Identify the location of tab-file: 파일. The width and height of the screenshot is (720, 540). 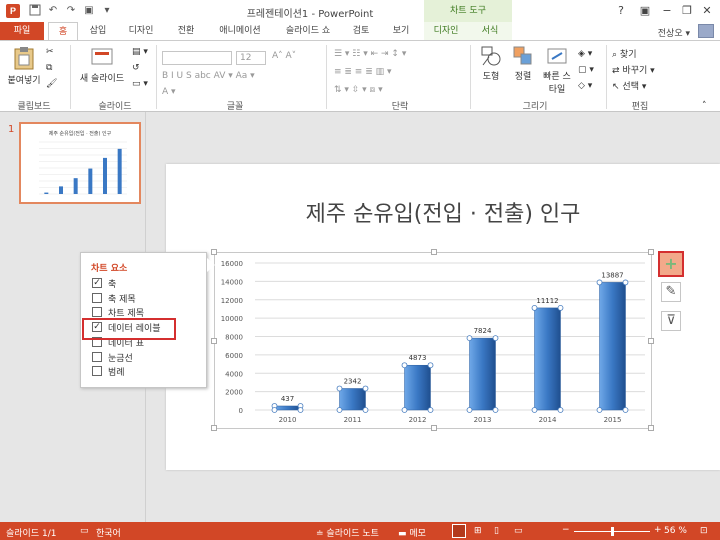
(22, 31).